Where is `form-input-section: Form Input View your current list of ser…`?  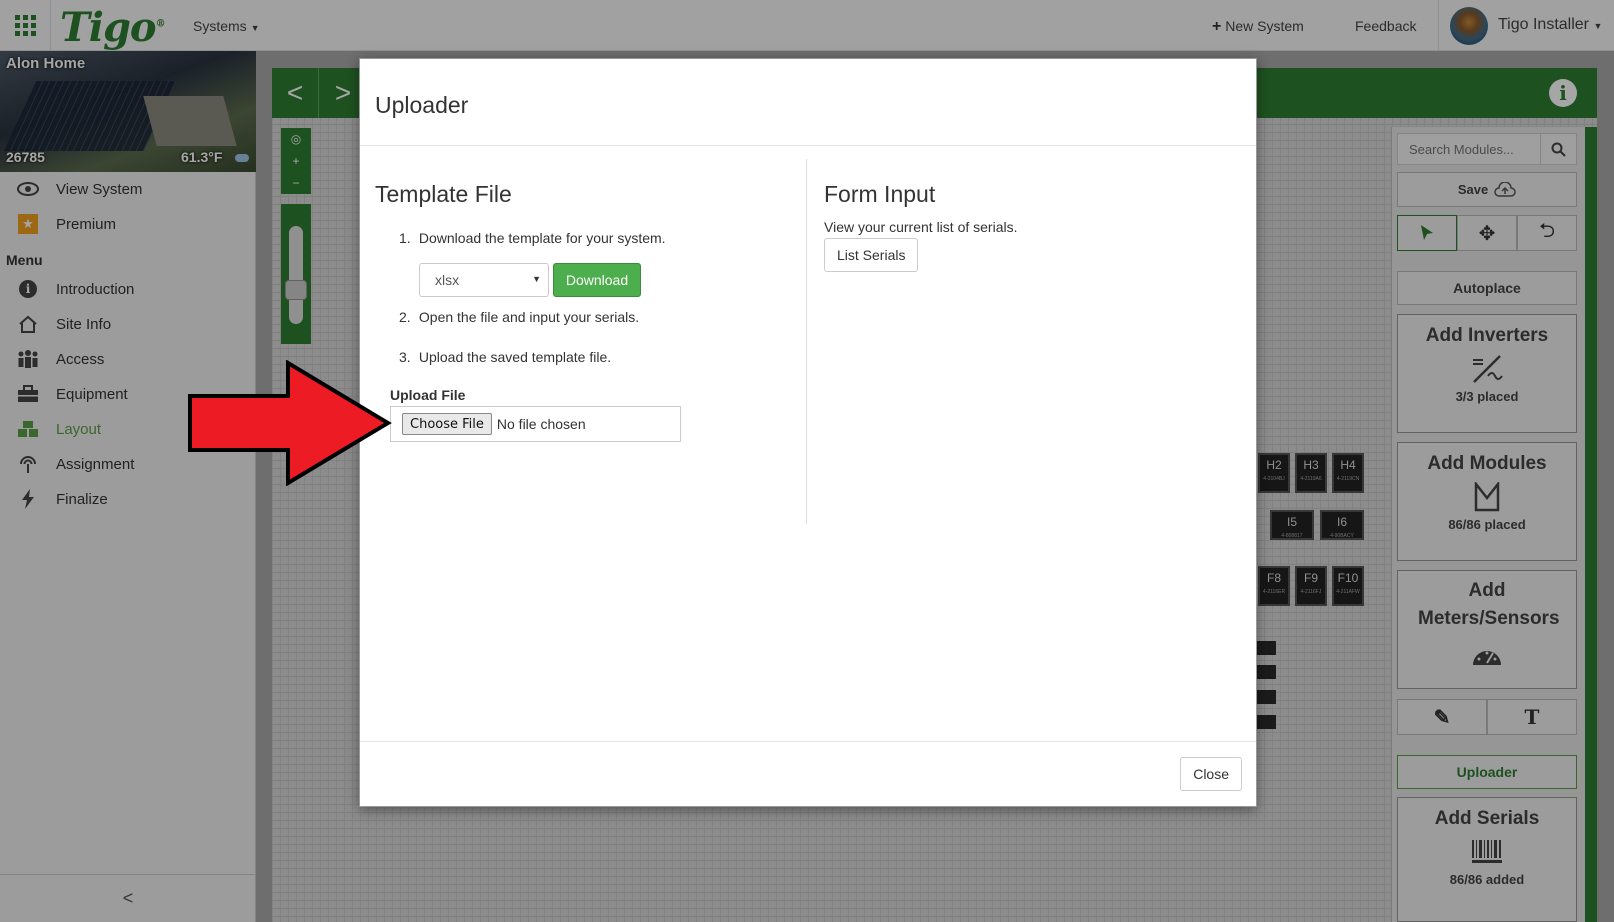 form-input-section: Form Input View your current list of ser… is located at coordinates (1034, 341).